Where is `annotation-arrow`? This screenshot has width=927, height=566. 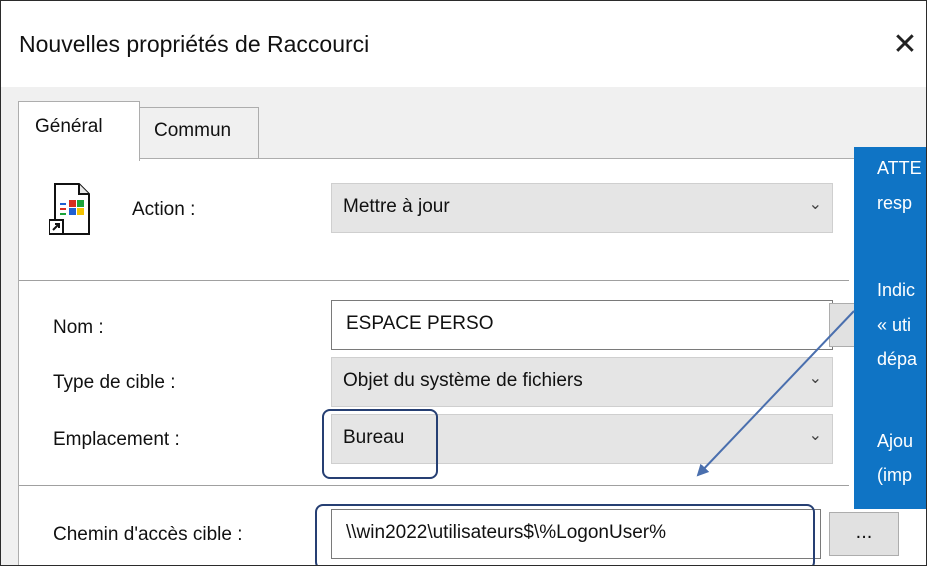
annotation-arrow is located at coordinates (775, 393).